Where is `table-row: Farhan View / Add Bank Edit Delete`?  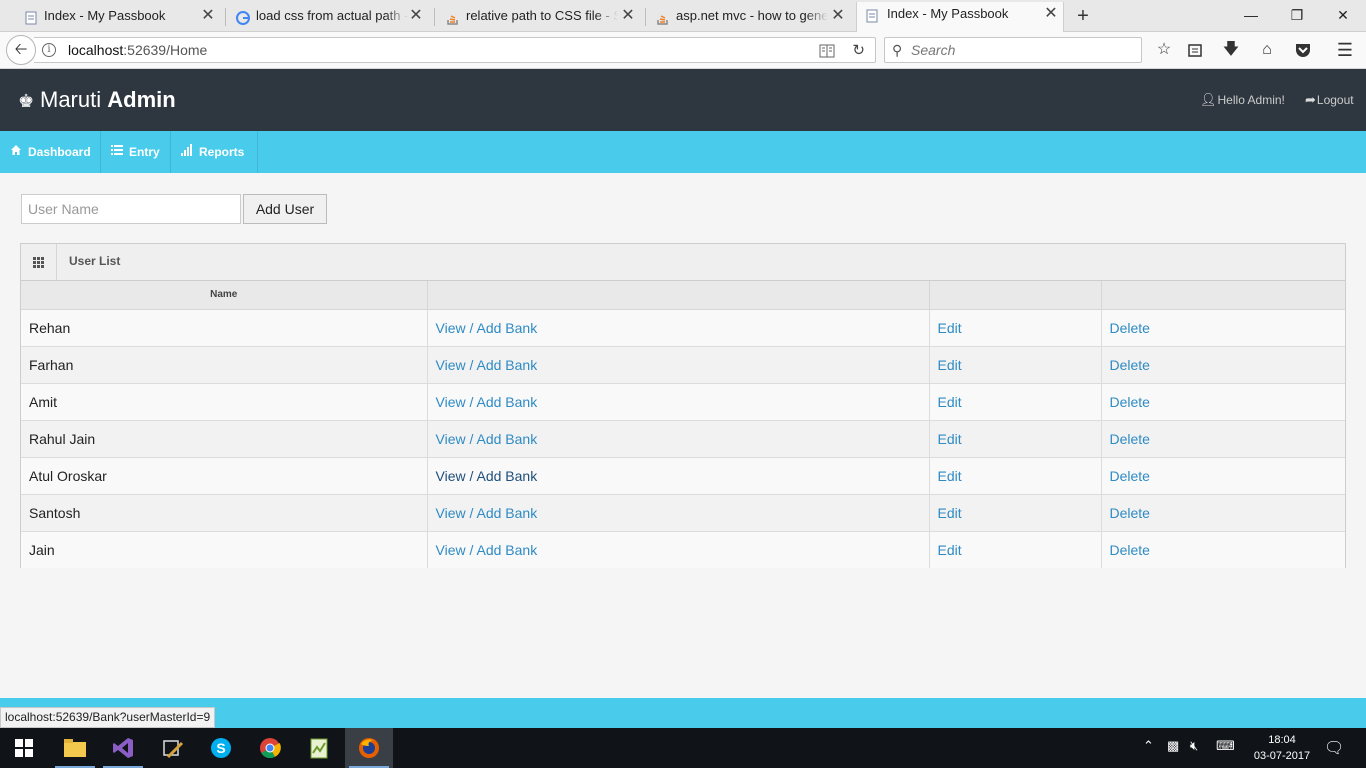
table-row: Farhan View / Add Bank Edit Delete is located at coordinates (683, 365).